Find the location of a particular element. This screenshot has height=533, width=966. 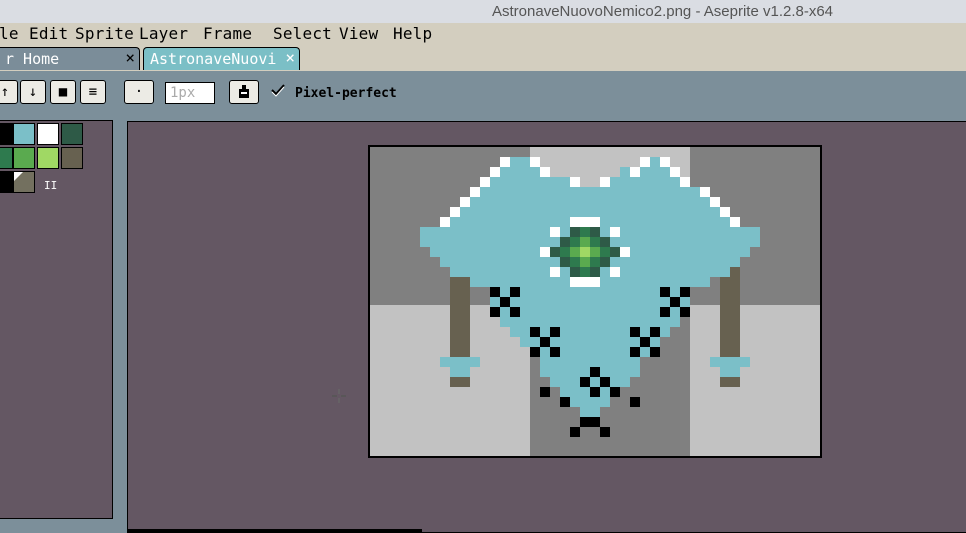

checkmark-icon is located at coordinates (278, 90).